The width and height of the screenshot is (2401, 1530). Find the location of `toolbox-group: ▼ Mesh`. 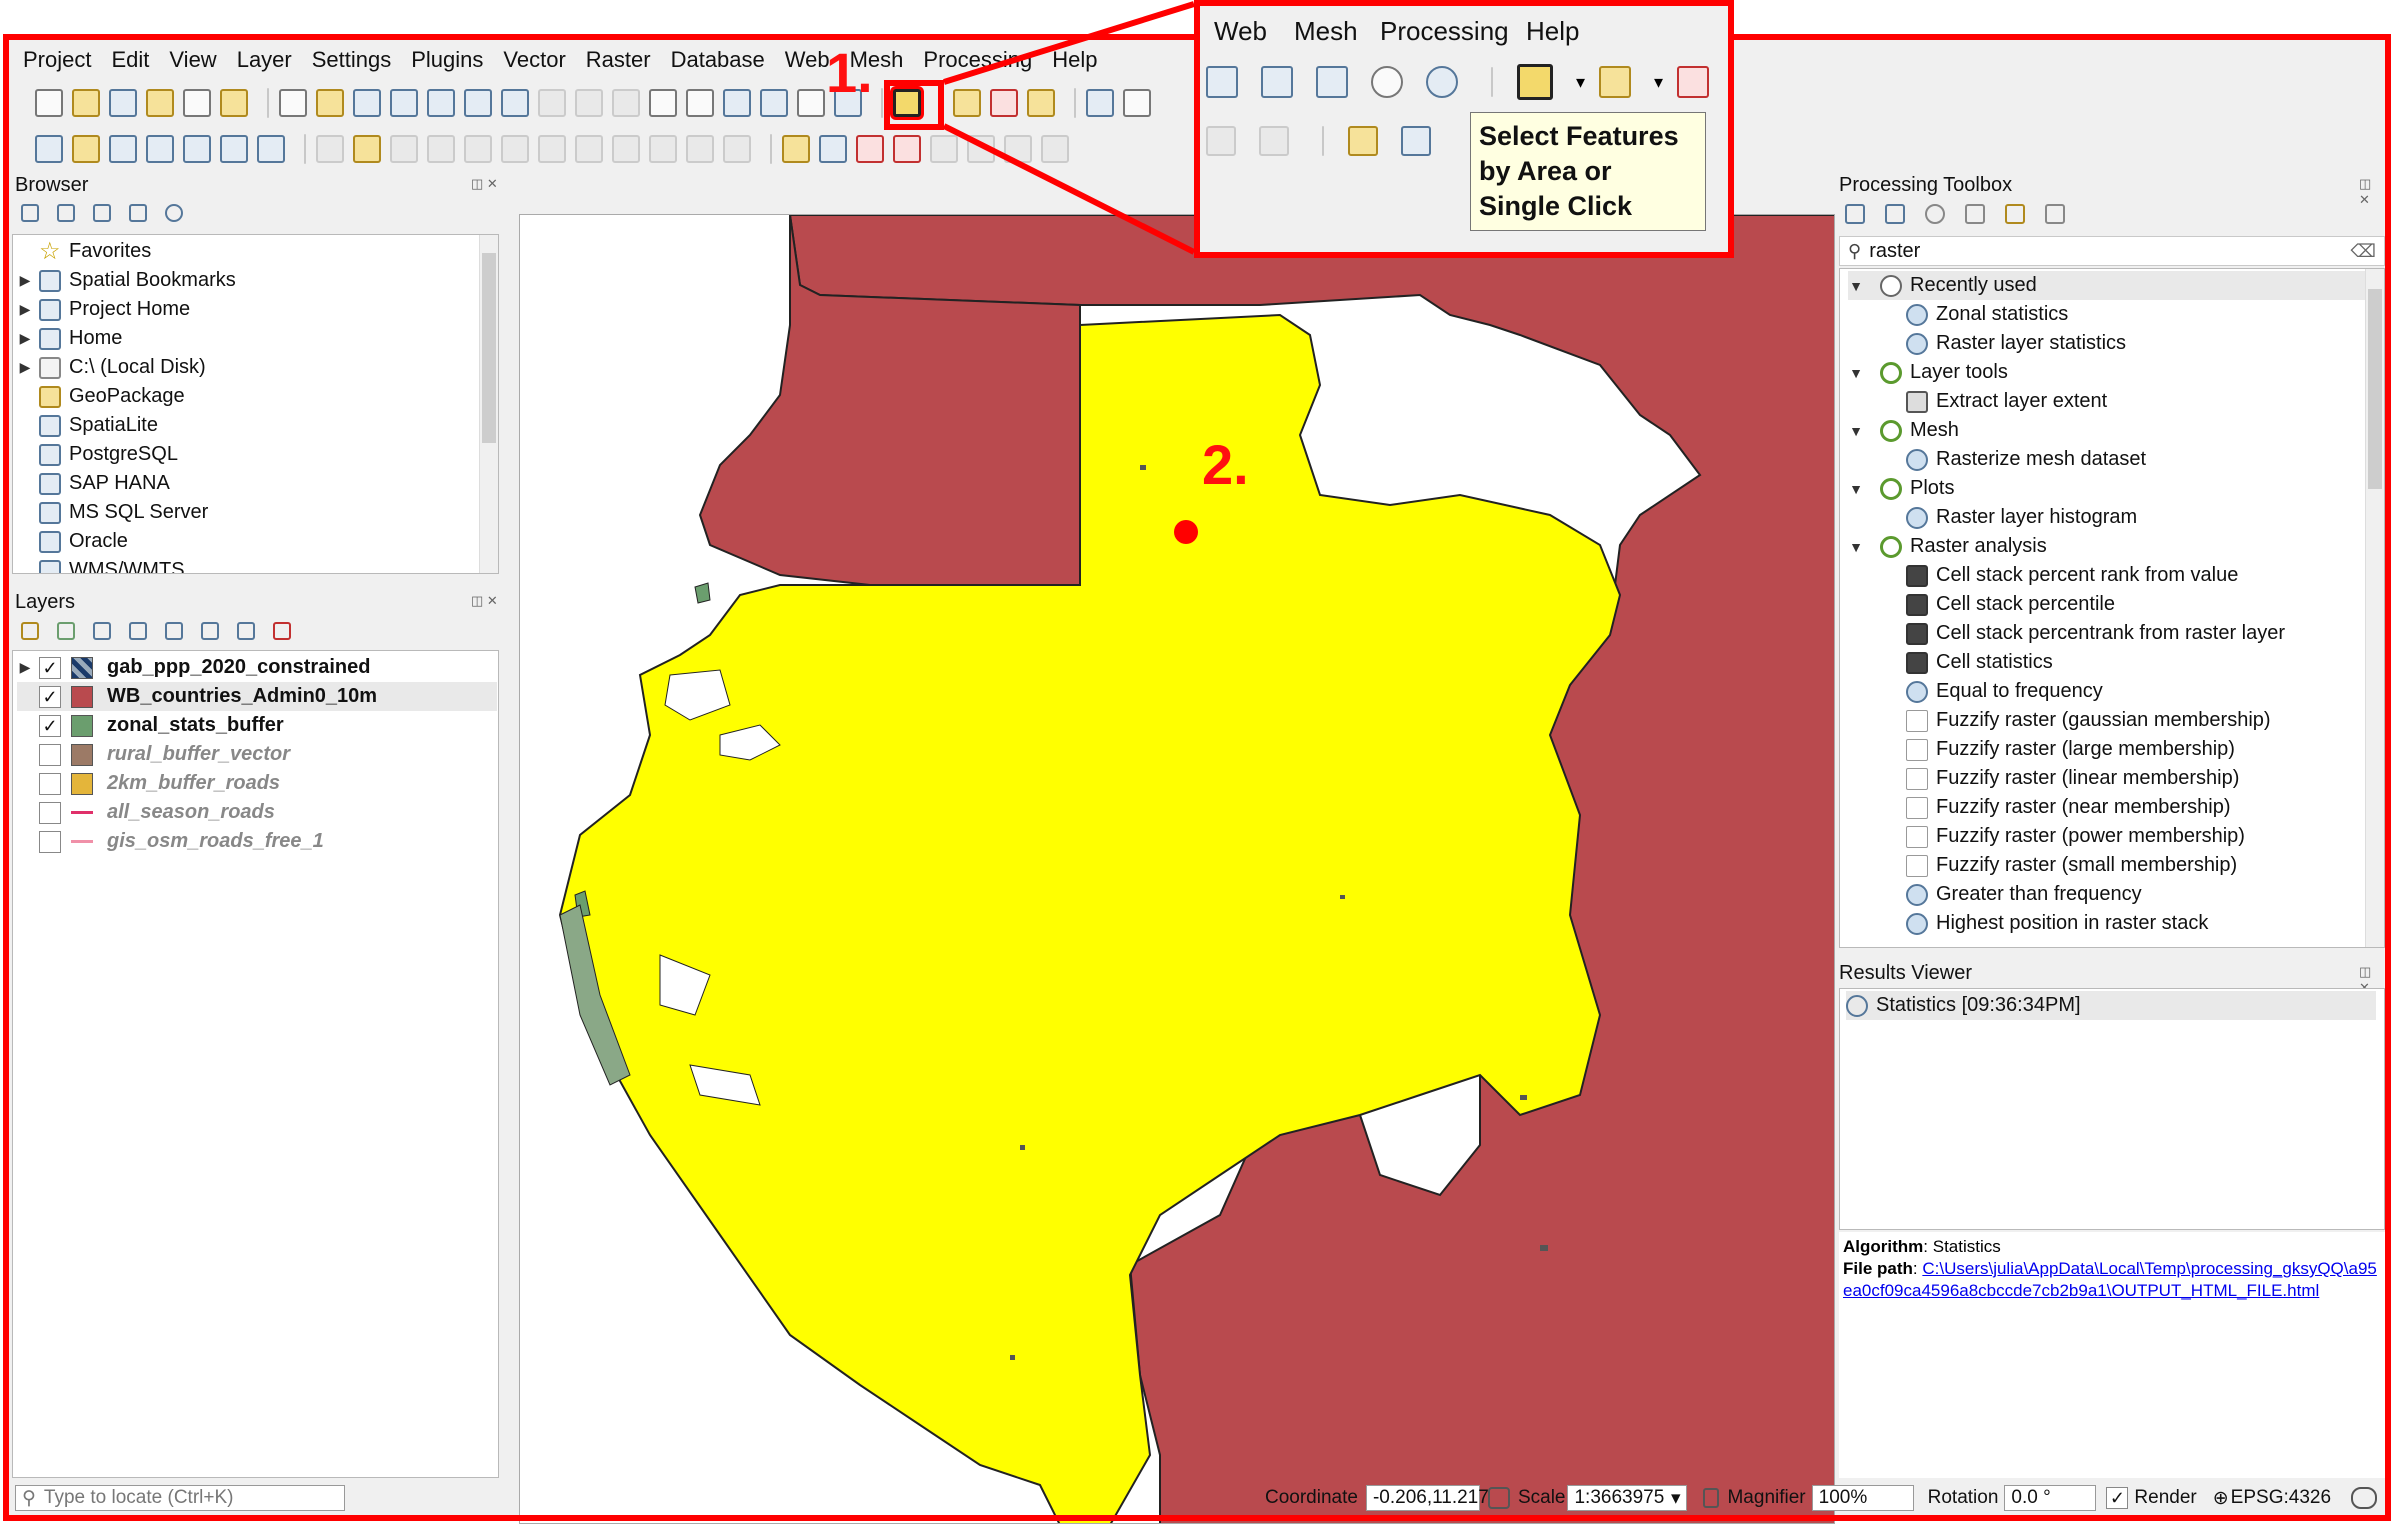

toolbox-group: ▼ Mesh is located at coordinates (1903, 430).